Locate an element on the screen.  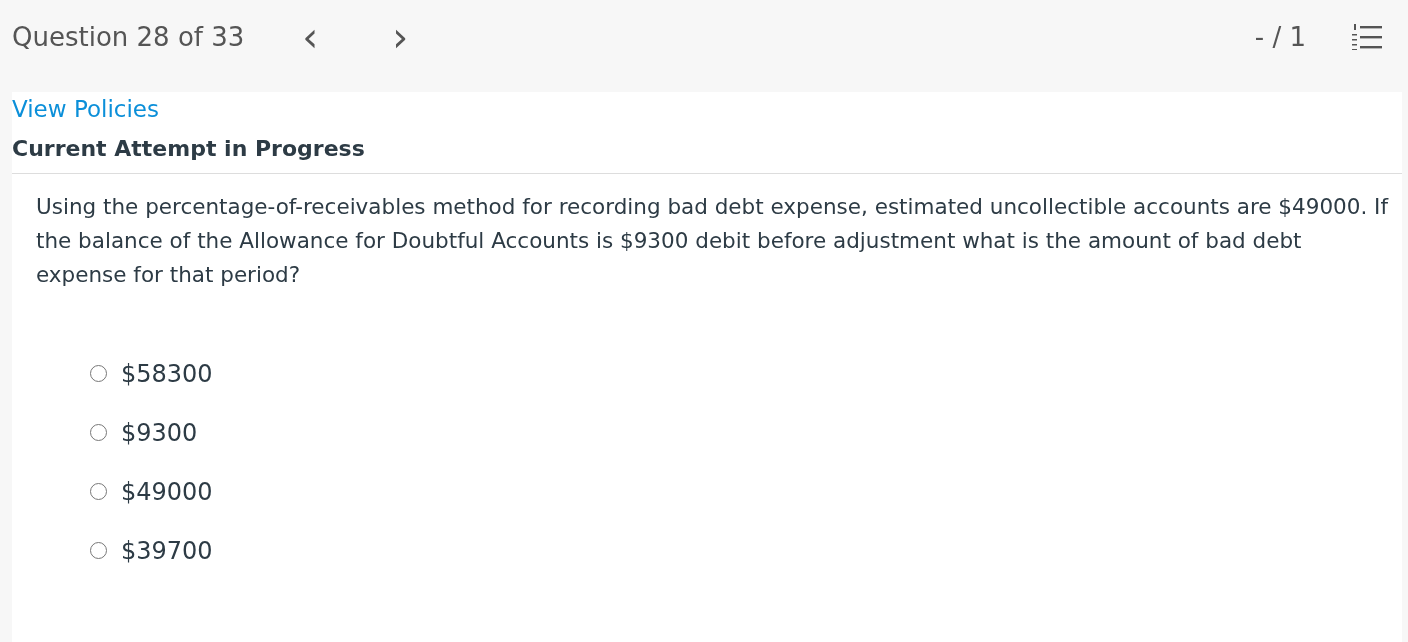
question-text: Using the percentage-of-receivables method for recording bad debt expense, estimated uncollectible accounts are $49000. If the balance of the Allowance for Doubtful Accounts is $9300 debit before adjustment what is the amount of bad debt expense for that period? is located at coordinates (712, 241).